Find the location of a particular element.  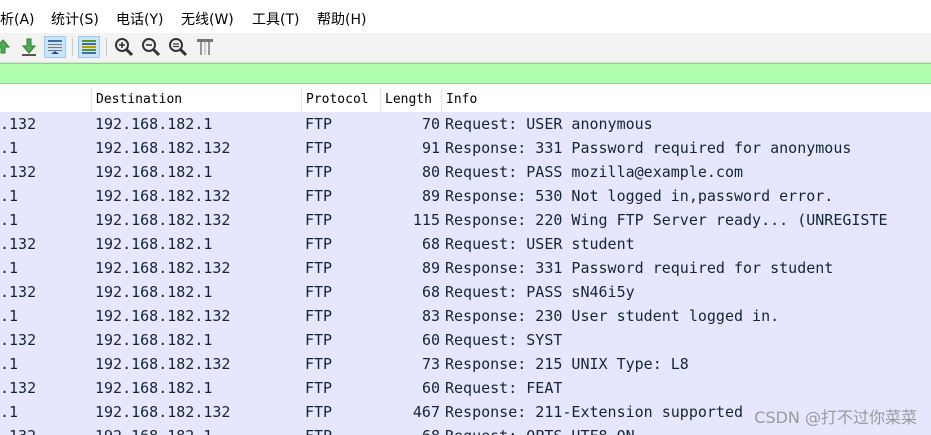

cell-info: Request: FEAT is located at coordinates (504, 388).